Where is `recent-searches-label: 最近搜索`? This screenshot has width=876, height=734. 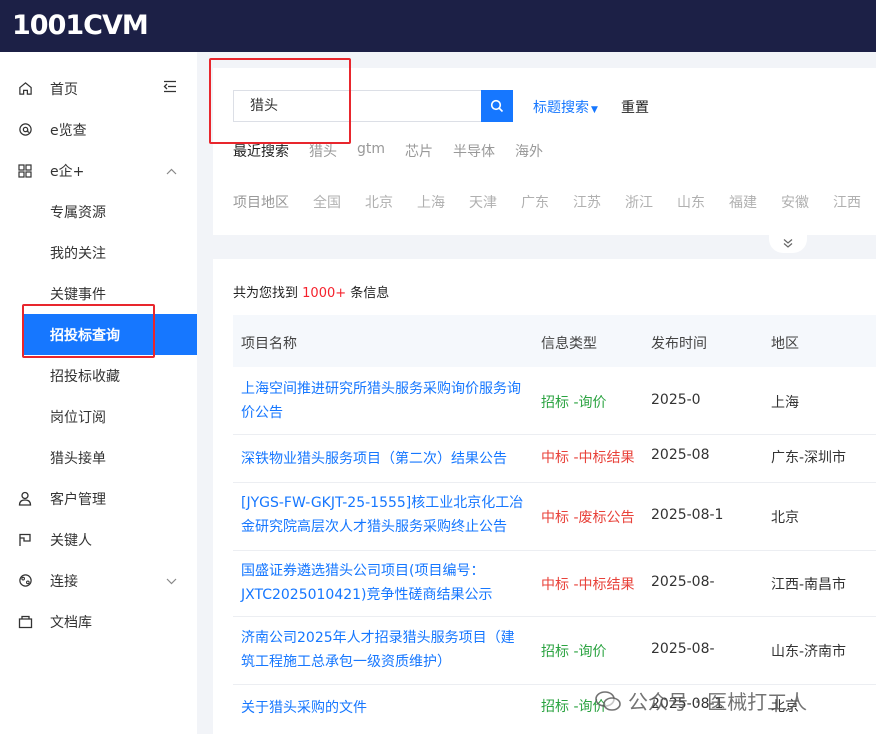
recent-searches-label: 最近搜索 is located at coordinates (261, 152).